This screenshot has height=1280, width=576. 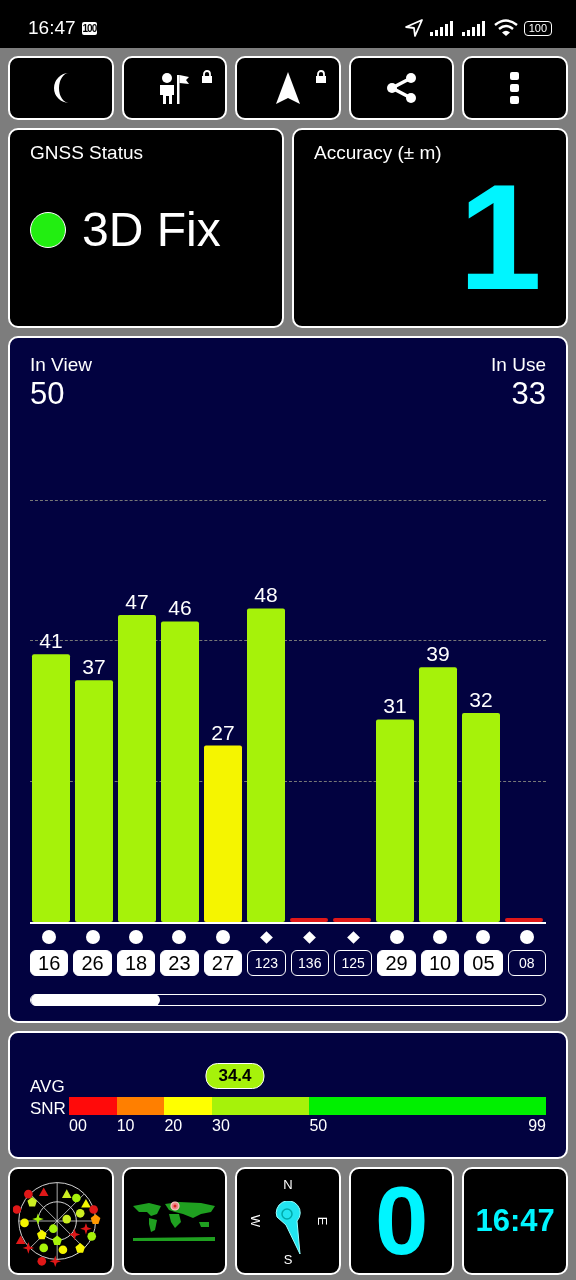 I want to click on card-title: GNSS Status, so click(x=86, y=153).